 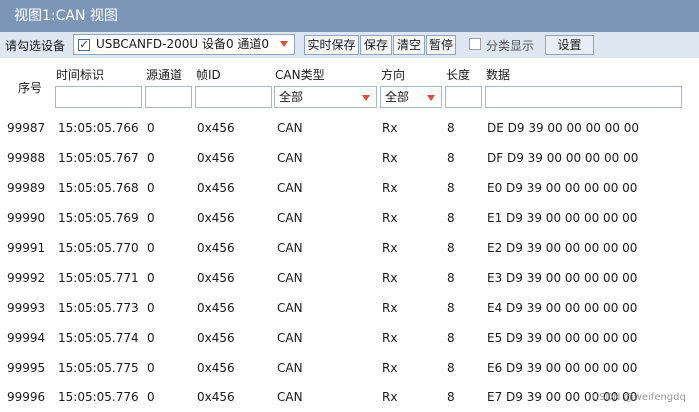 What do you see at coordinates (26, 278) in the screenshot?
I see `cell-seq: 99992` at bounding box center [26, 278].